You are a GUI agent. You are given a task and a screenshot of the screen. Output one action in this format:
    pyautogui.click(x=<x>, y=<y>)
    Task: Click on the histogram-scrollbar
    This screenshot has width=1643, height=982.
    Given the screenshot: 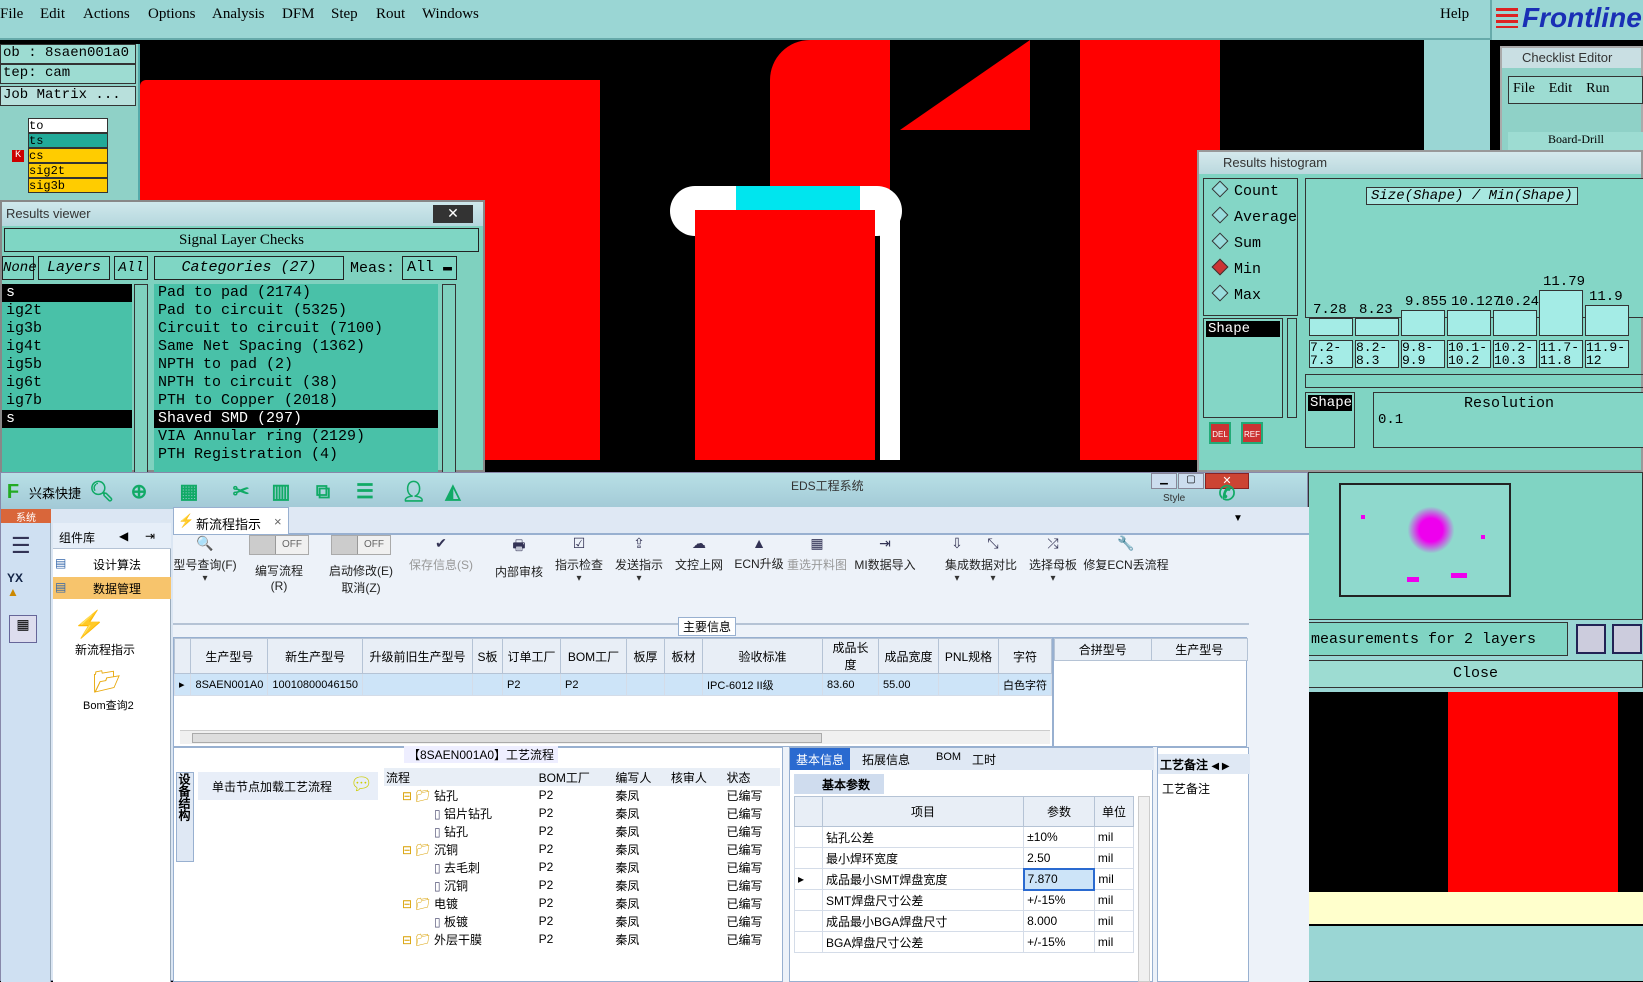 What is the action you would take?
    pyautogui.click(x=1474, y=381)
    